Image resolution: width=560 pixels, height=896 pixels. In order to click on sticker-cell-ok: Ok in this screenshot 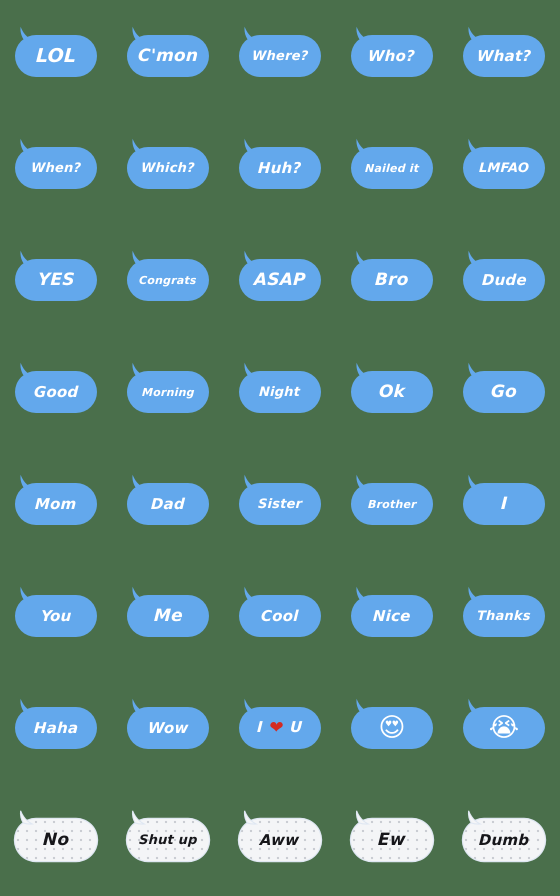, I will do `click(392, 392)`.